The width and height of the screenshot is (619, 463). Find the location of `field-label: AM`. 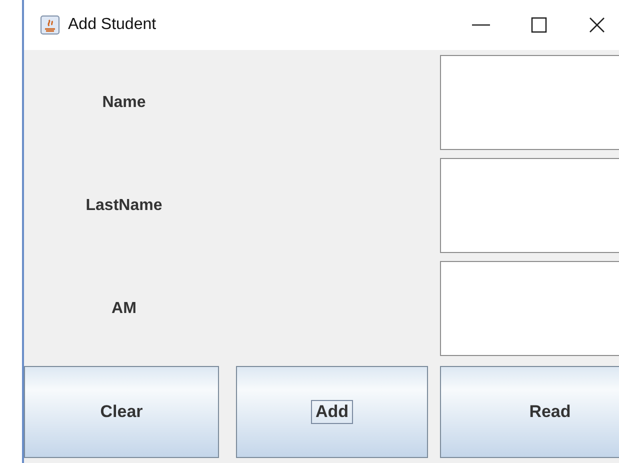

field-label: AM is located at coordinates (124, 308).